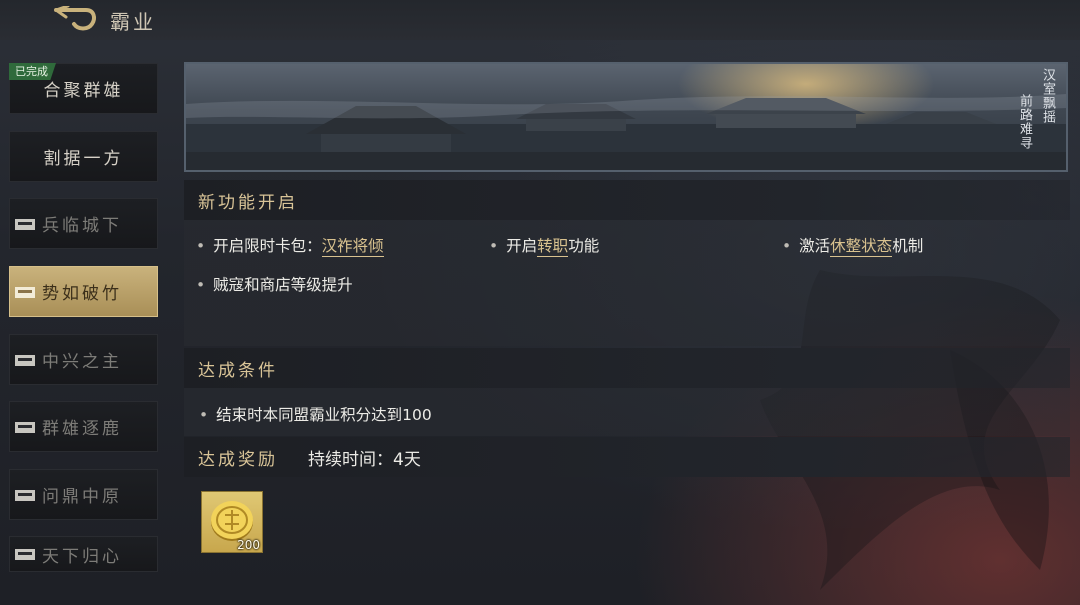  I want to click on conditions-title: 达成条件, so click(238, 370).